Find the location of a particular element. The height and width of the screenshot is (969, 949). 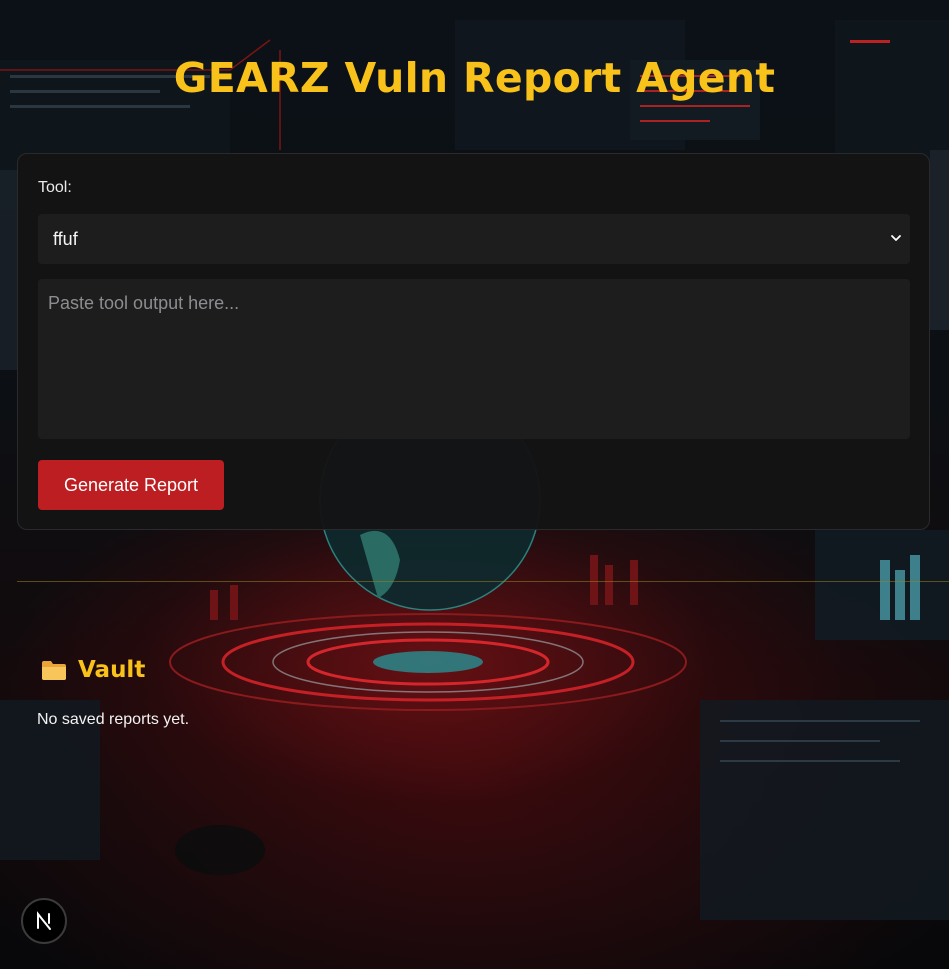

tool-select-value: ffuf is located at coordinates (65, 238).